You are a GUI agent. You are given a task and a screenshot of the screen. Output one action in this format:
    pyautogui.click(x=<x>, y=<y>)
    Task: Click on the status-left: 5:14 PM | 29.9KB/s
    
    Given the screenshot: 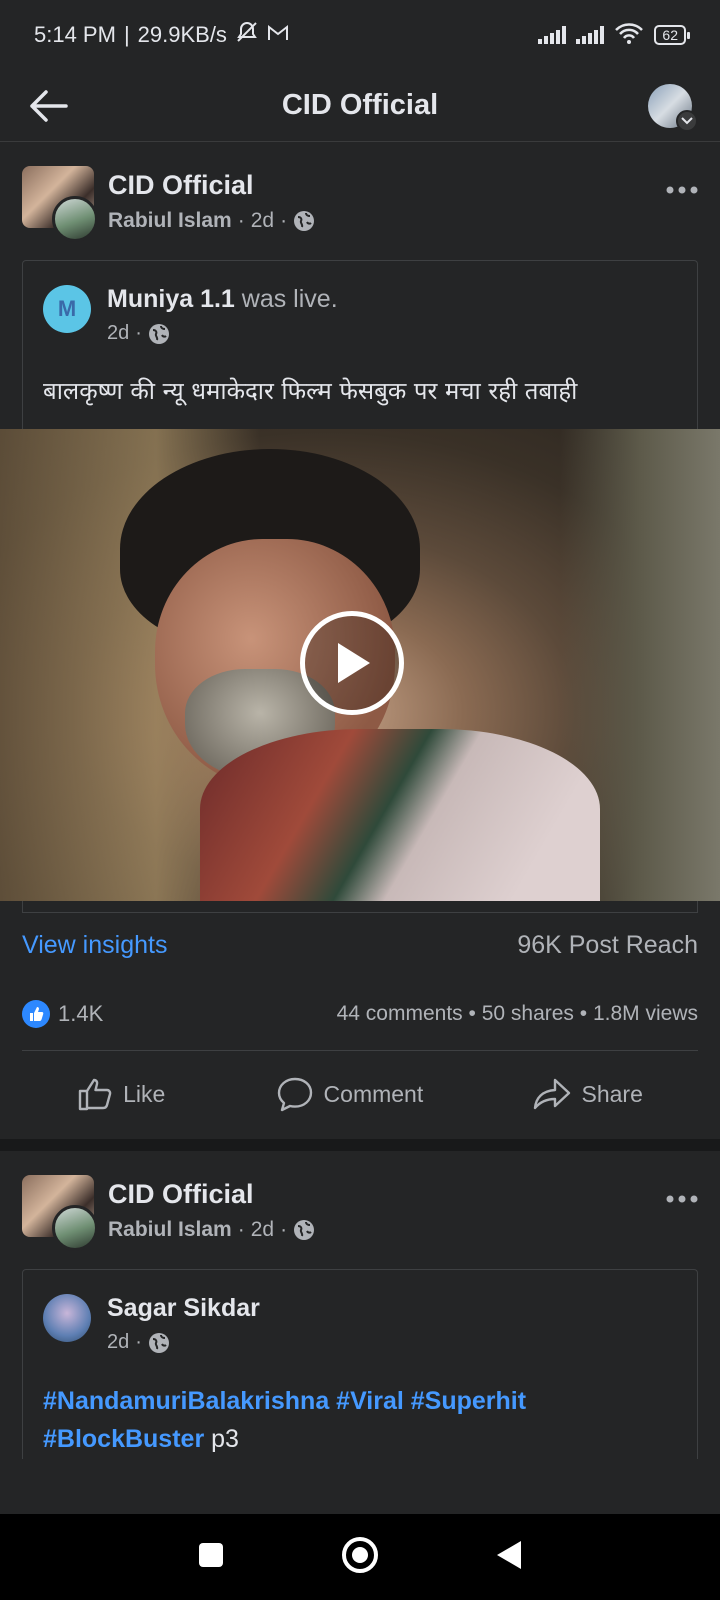 What is the action you would take?
    pyautogui.click(x=161, y=35)
    